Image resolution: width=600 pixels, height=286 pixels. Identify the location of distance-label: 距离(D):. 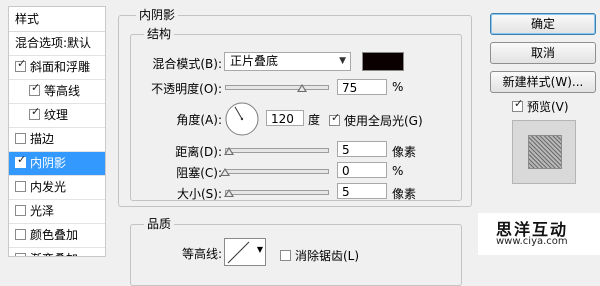
(198, 152).